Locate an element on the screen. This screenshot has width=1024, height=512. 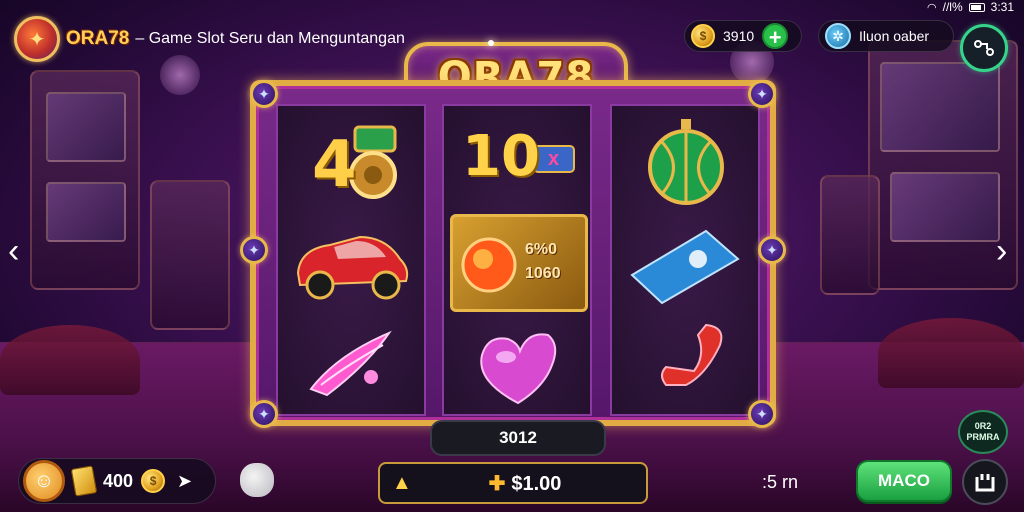
promo-badge-line-1: 0R2 is located at coordinates (983, 426).